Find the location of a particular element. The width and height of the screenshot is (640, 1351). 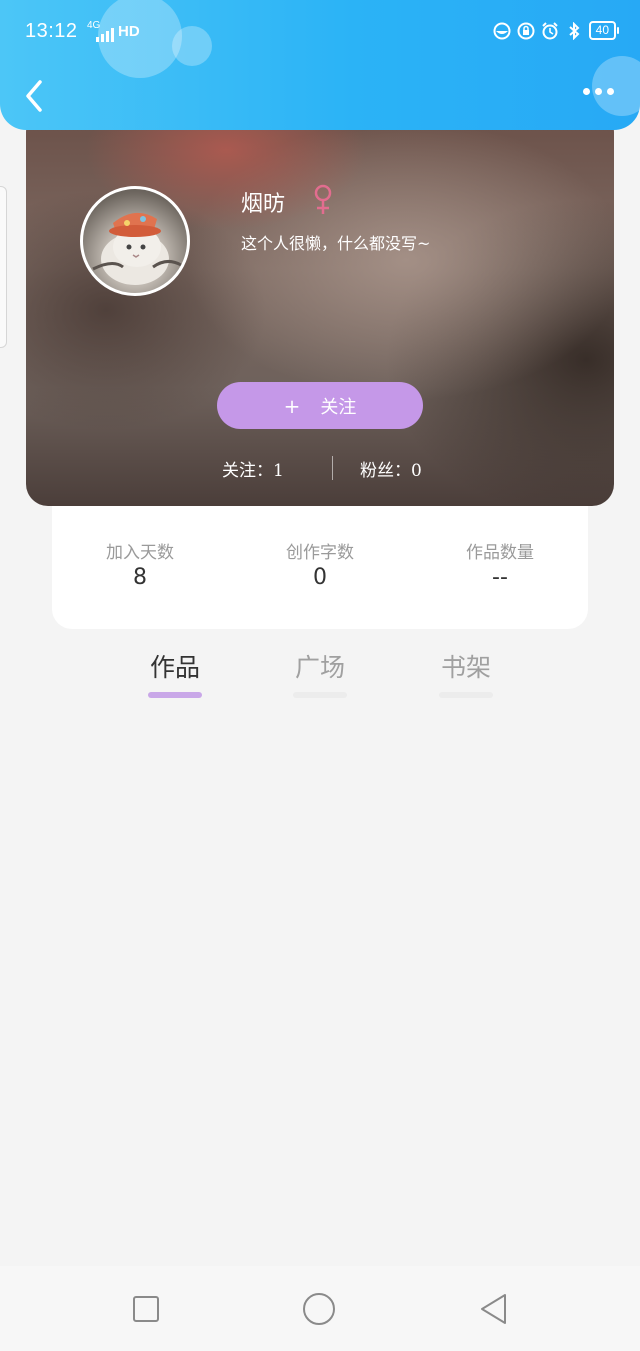

info-word-count: 创作字数 0 is located at coordinates (320, 564).